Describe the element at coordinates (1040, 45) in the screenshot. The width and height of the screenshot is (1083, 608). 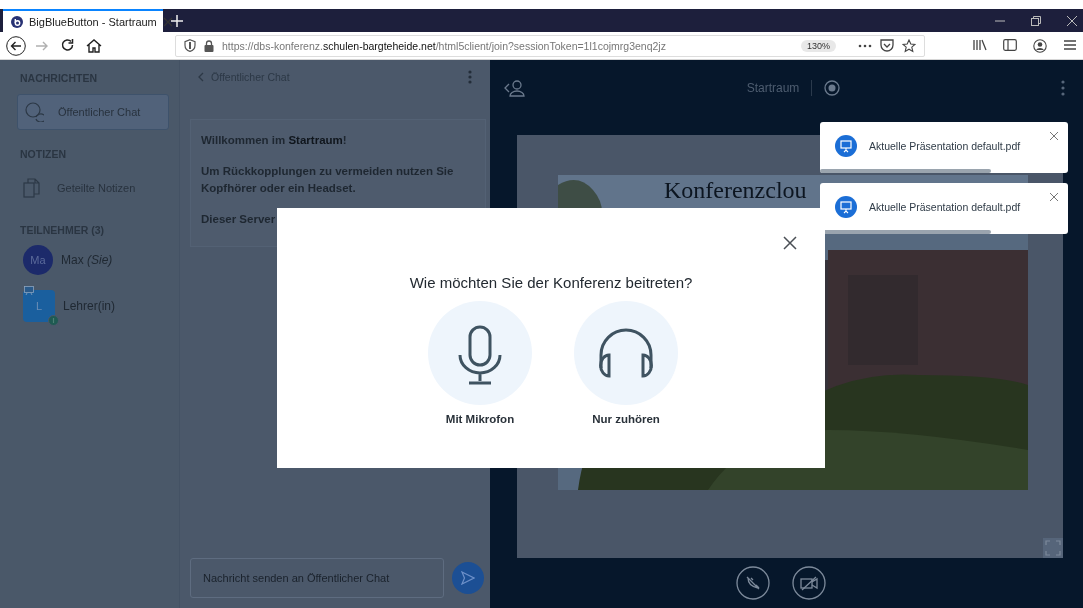
I see `account-icon` at that location.